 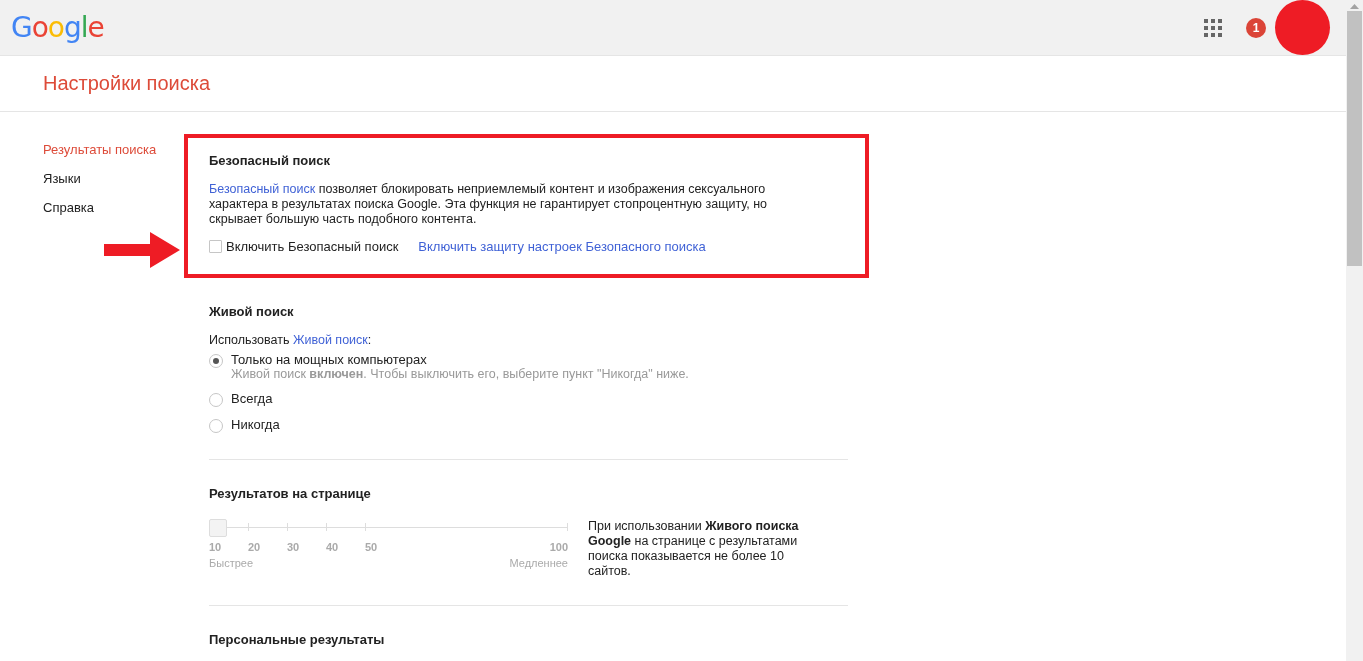 I want to click on notification-badge: 1, so click(x=1256, y=27).